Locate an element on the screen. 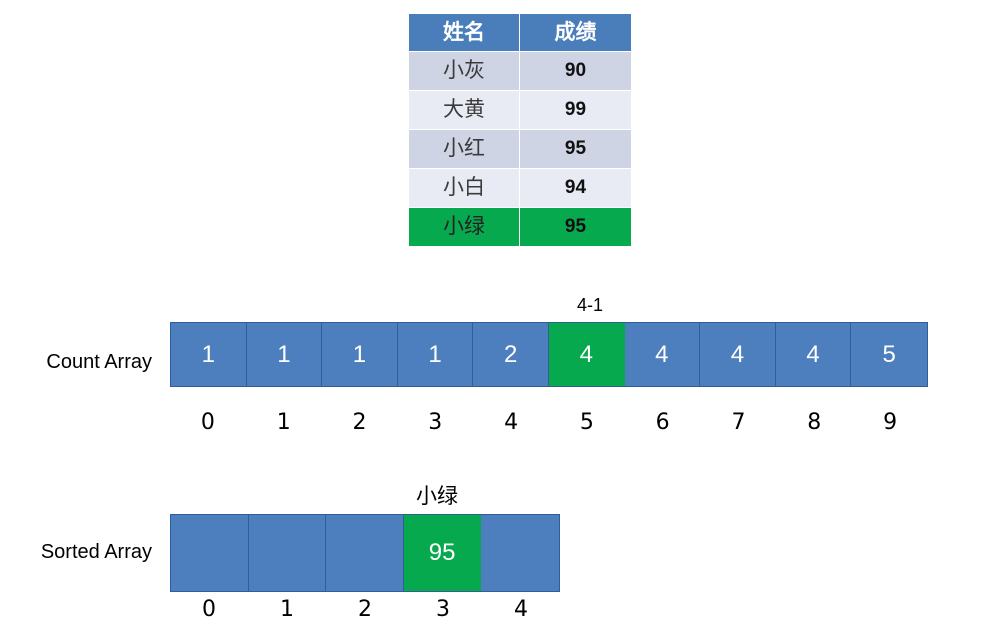 This screenshot has width=1006, height=637. array-cell: 95 is located at coordinates (442, 553).